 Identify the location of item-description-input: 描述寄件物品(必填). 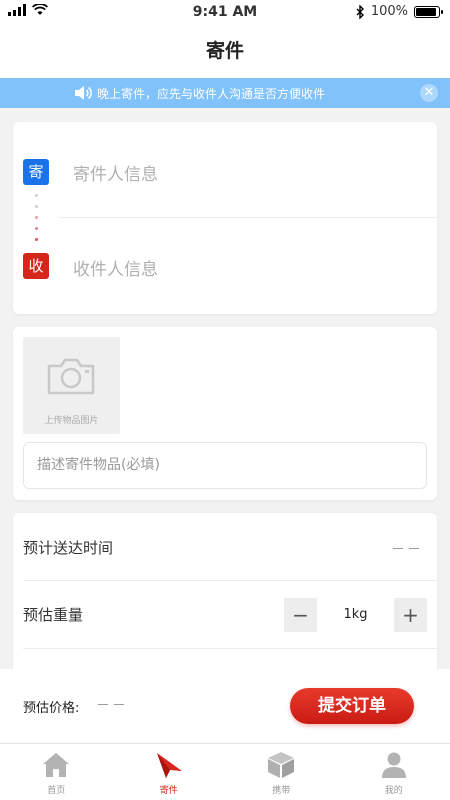
(225, 465).